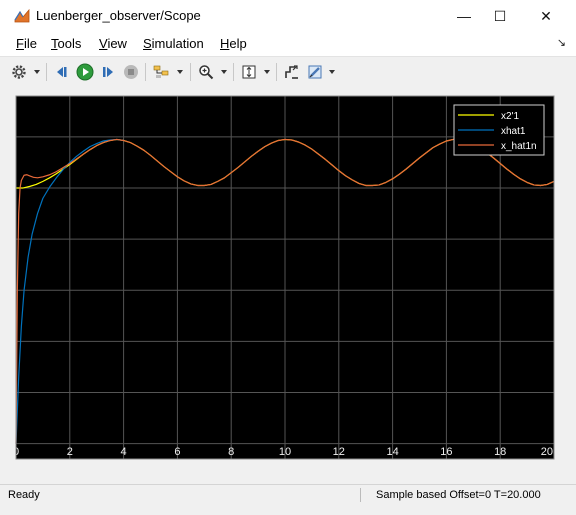 The width and height of the screenshot is (576, 515). I want to click on window-title: Luenberger_observer/Scope, so click(118, 15).